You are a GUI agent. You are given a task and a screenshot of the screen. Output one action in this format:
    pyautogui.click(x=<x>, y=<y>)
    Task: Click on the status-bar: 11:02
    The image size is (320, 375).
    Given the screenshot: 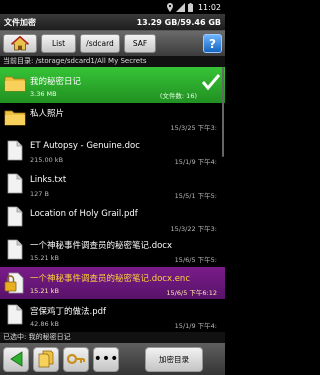 What is the action you would take?
    pyautogui.click(x=112, y=7)
    